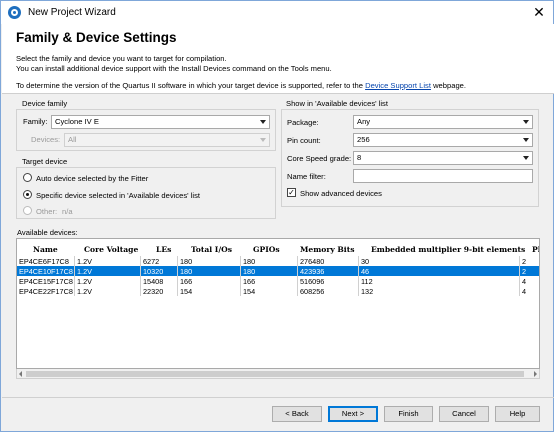 The image size is (554, 432). What do you see at coordinates (278, 93) in the screenshot?
I see `header-divider` at bounding box center [278, 93].